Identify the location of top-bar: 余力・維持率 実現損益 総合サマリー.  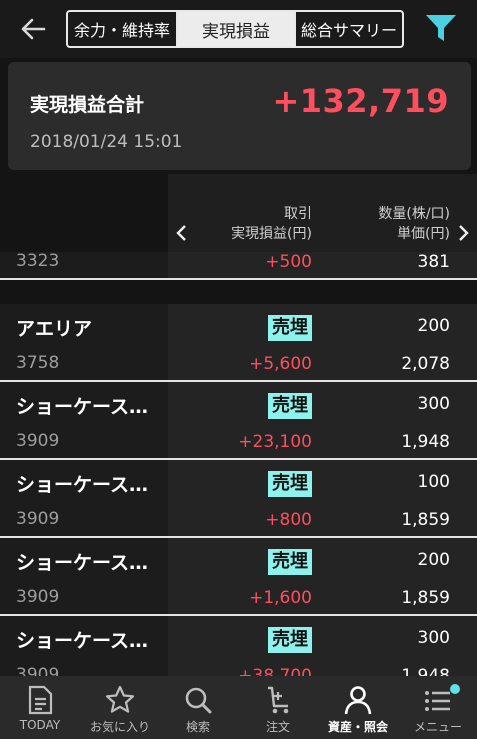
(238, 29).